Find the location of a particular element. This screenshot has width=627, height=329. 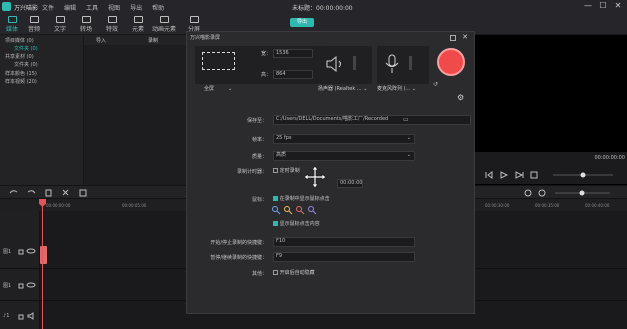

library-item-sample-colors: 样本颜色 (15) is located at coordinates (21, 73).